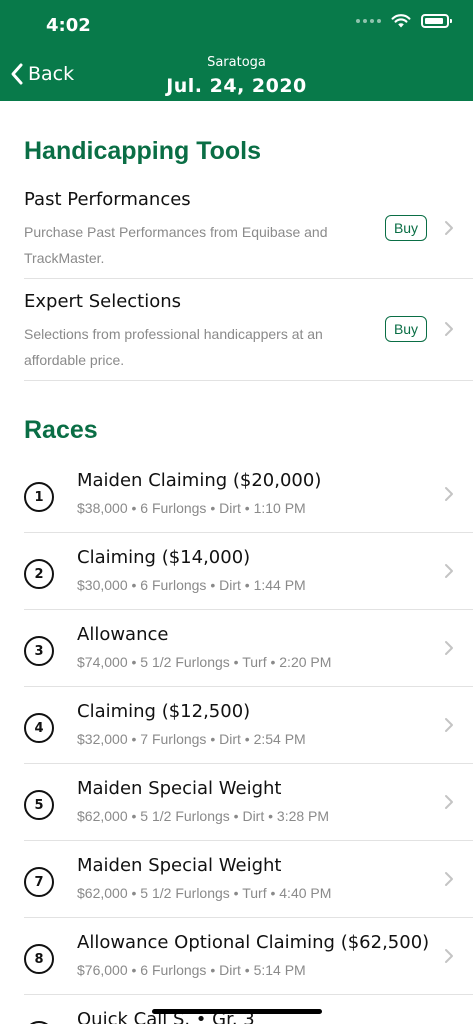 This screenshot has width=473, height=1024. I want to click on race-number-badge: 3, so click(39, 651).